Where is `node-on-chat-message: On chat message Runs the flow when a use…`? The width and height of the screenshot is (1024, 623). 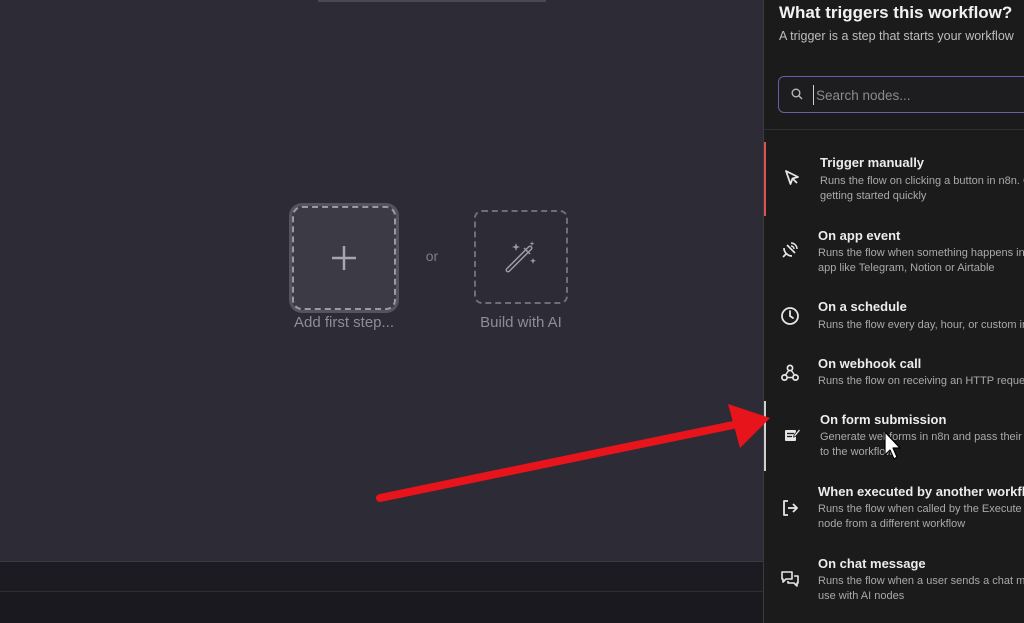 node-on-chat-message: On chat message Runs the flow when a use… is located at coordinates (894, 581).